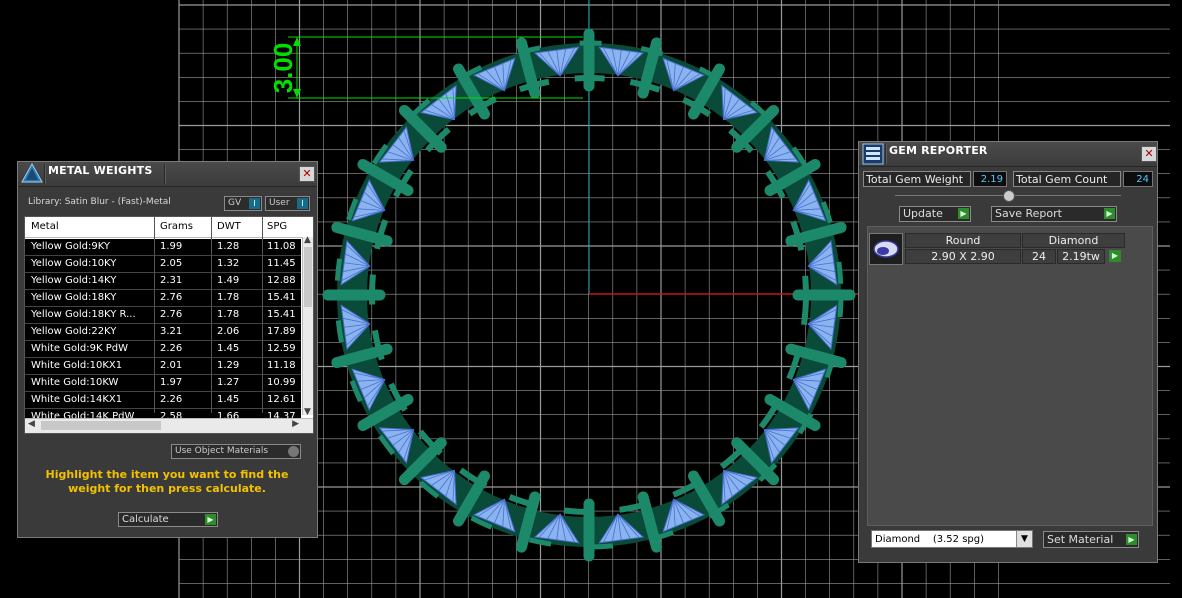 The height and width of the screenshot is (598, 1182). I want to click on table-header: Metal Grams DWT SPG, so click(169, 227).